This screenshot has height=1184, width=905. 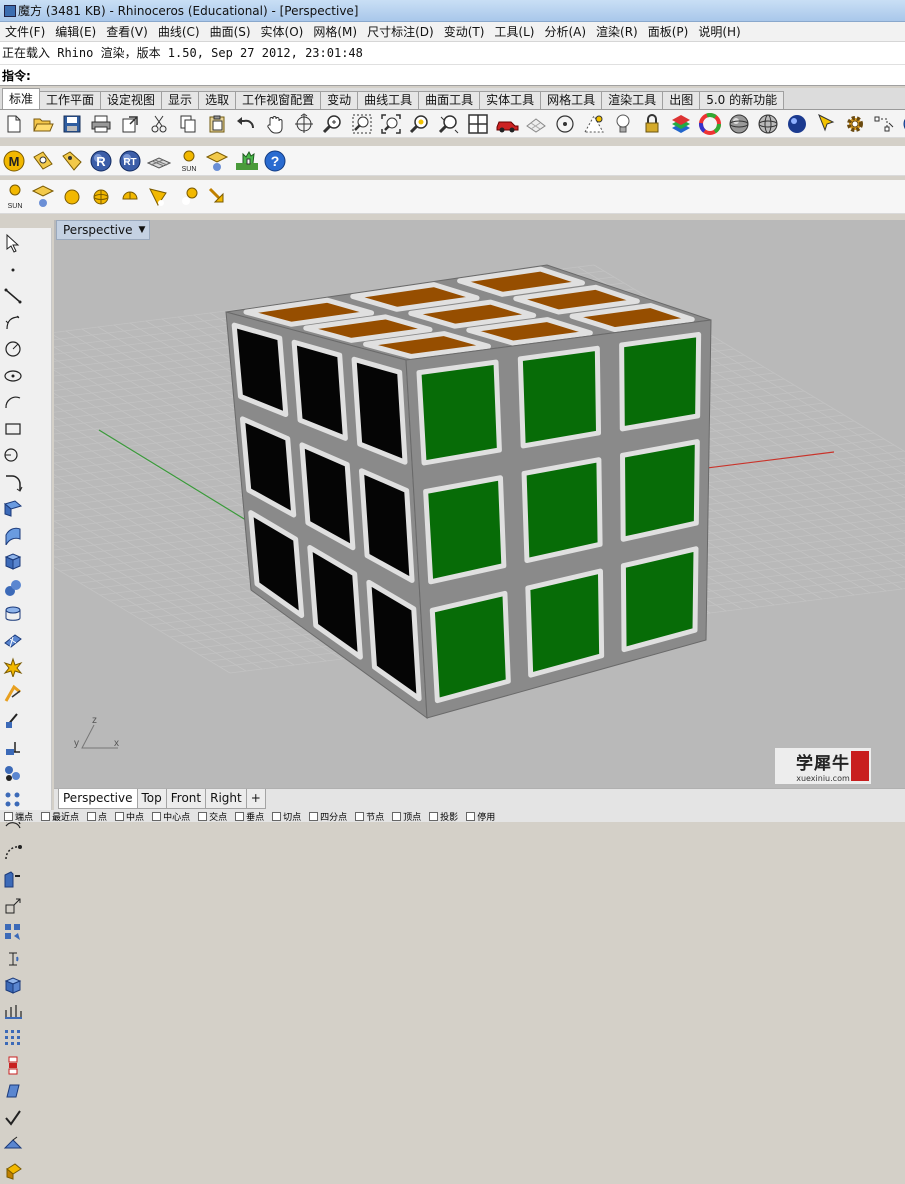 What do you see at coordinates (75, 31) in the screenshot?
I see `menu-edit: 编辑(E)` at bounding box center [75, 31].